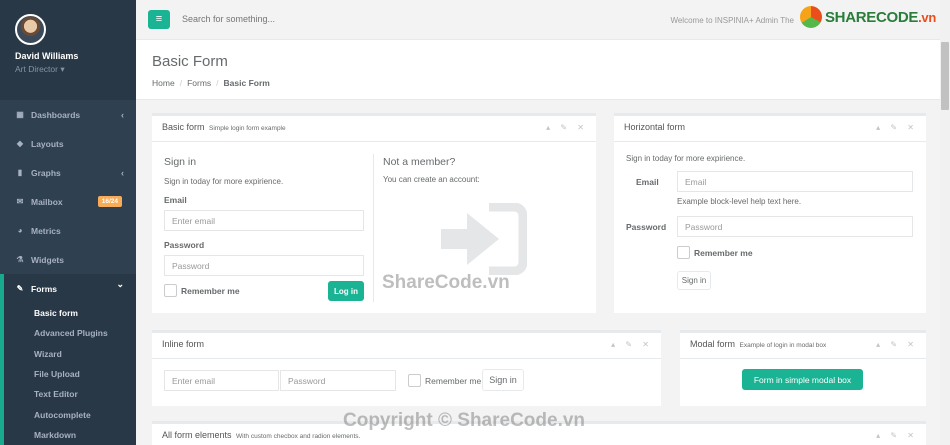 The image size is (950, 445). Describe the element at coordinates (70, 313) in the screenshot. I see `submenu-item-basic-form: Basic form` at that location.